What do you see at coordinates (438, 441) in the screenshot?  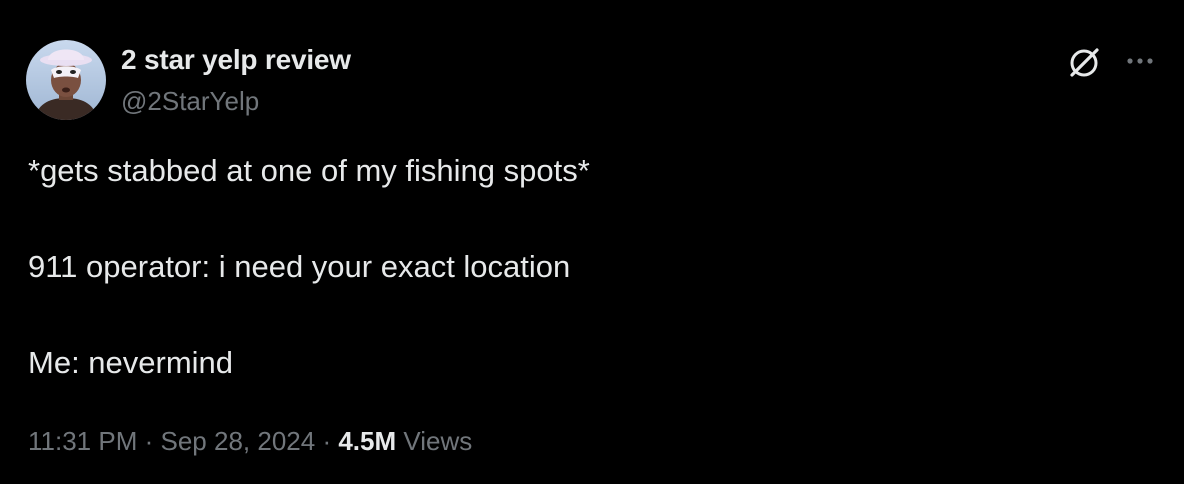 I see `views-label: Views` at bounding box center [438, 441].